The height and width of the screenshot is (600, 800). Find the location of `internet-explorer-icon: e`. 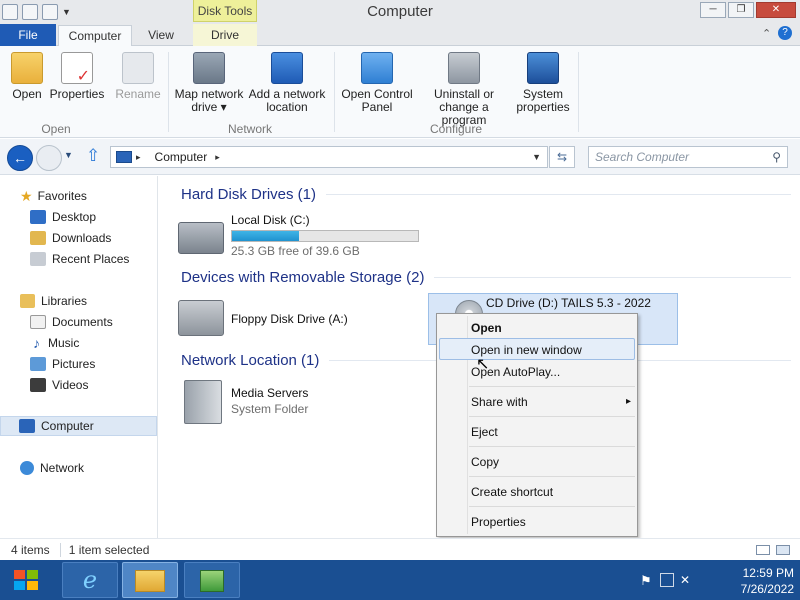

internet-explorer-icon: e is located at coordinates (90, 580).